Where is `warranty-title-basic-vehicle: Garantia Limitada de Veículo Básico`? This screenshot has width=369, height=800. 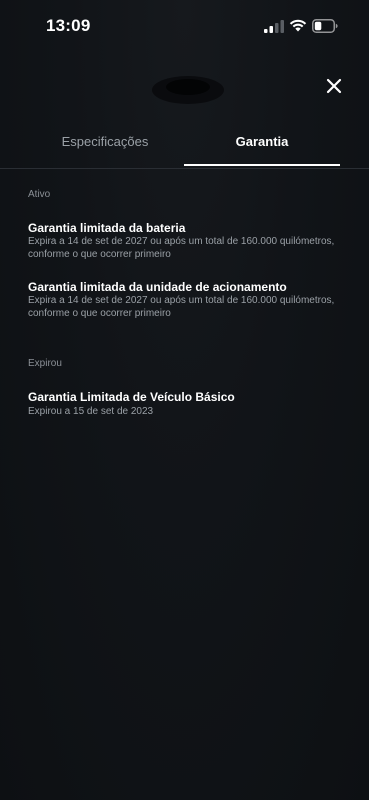 warranty-title-basic-vehicle: Garantia Limitada de Veículo Básico is located at coordinates (131, 397).